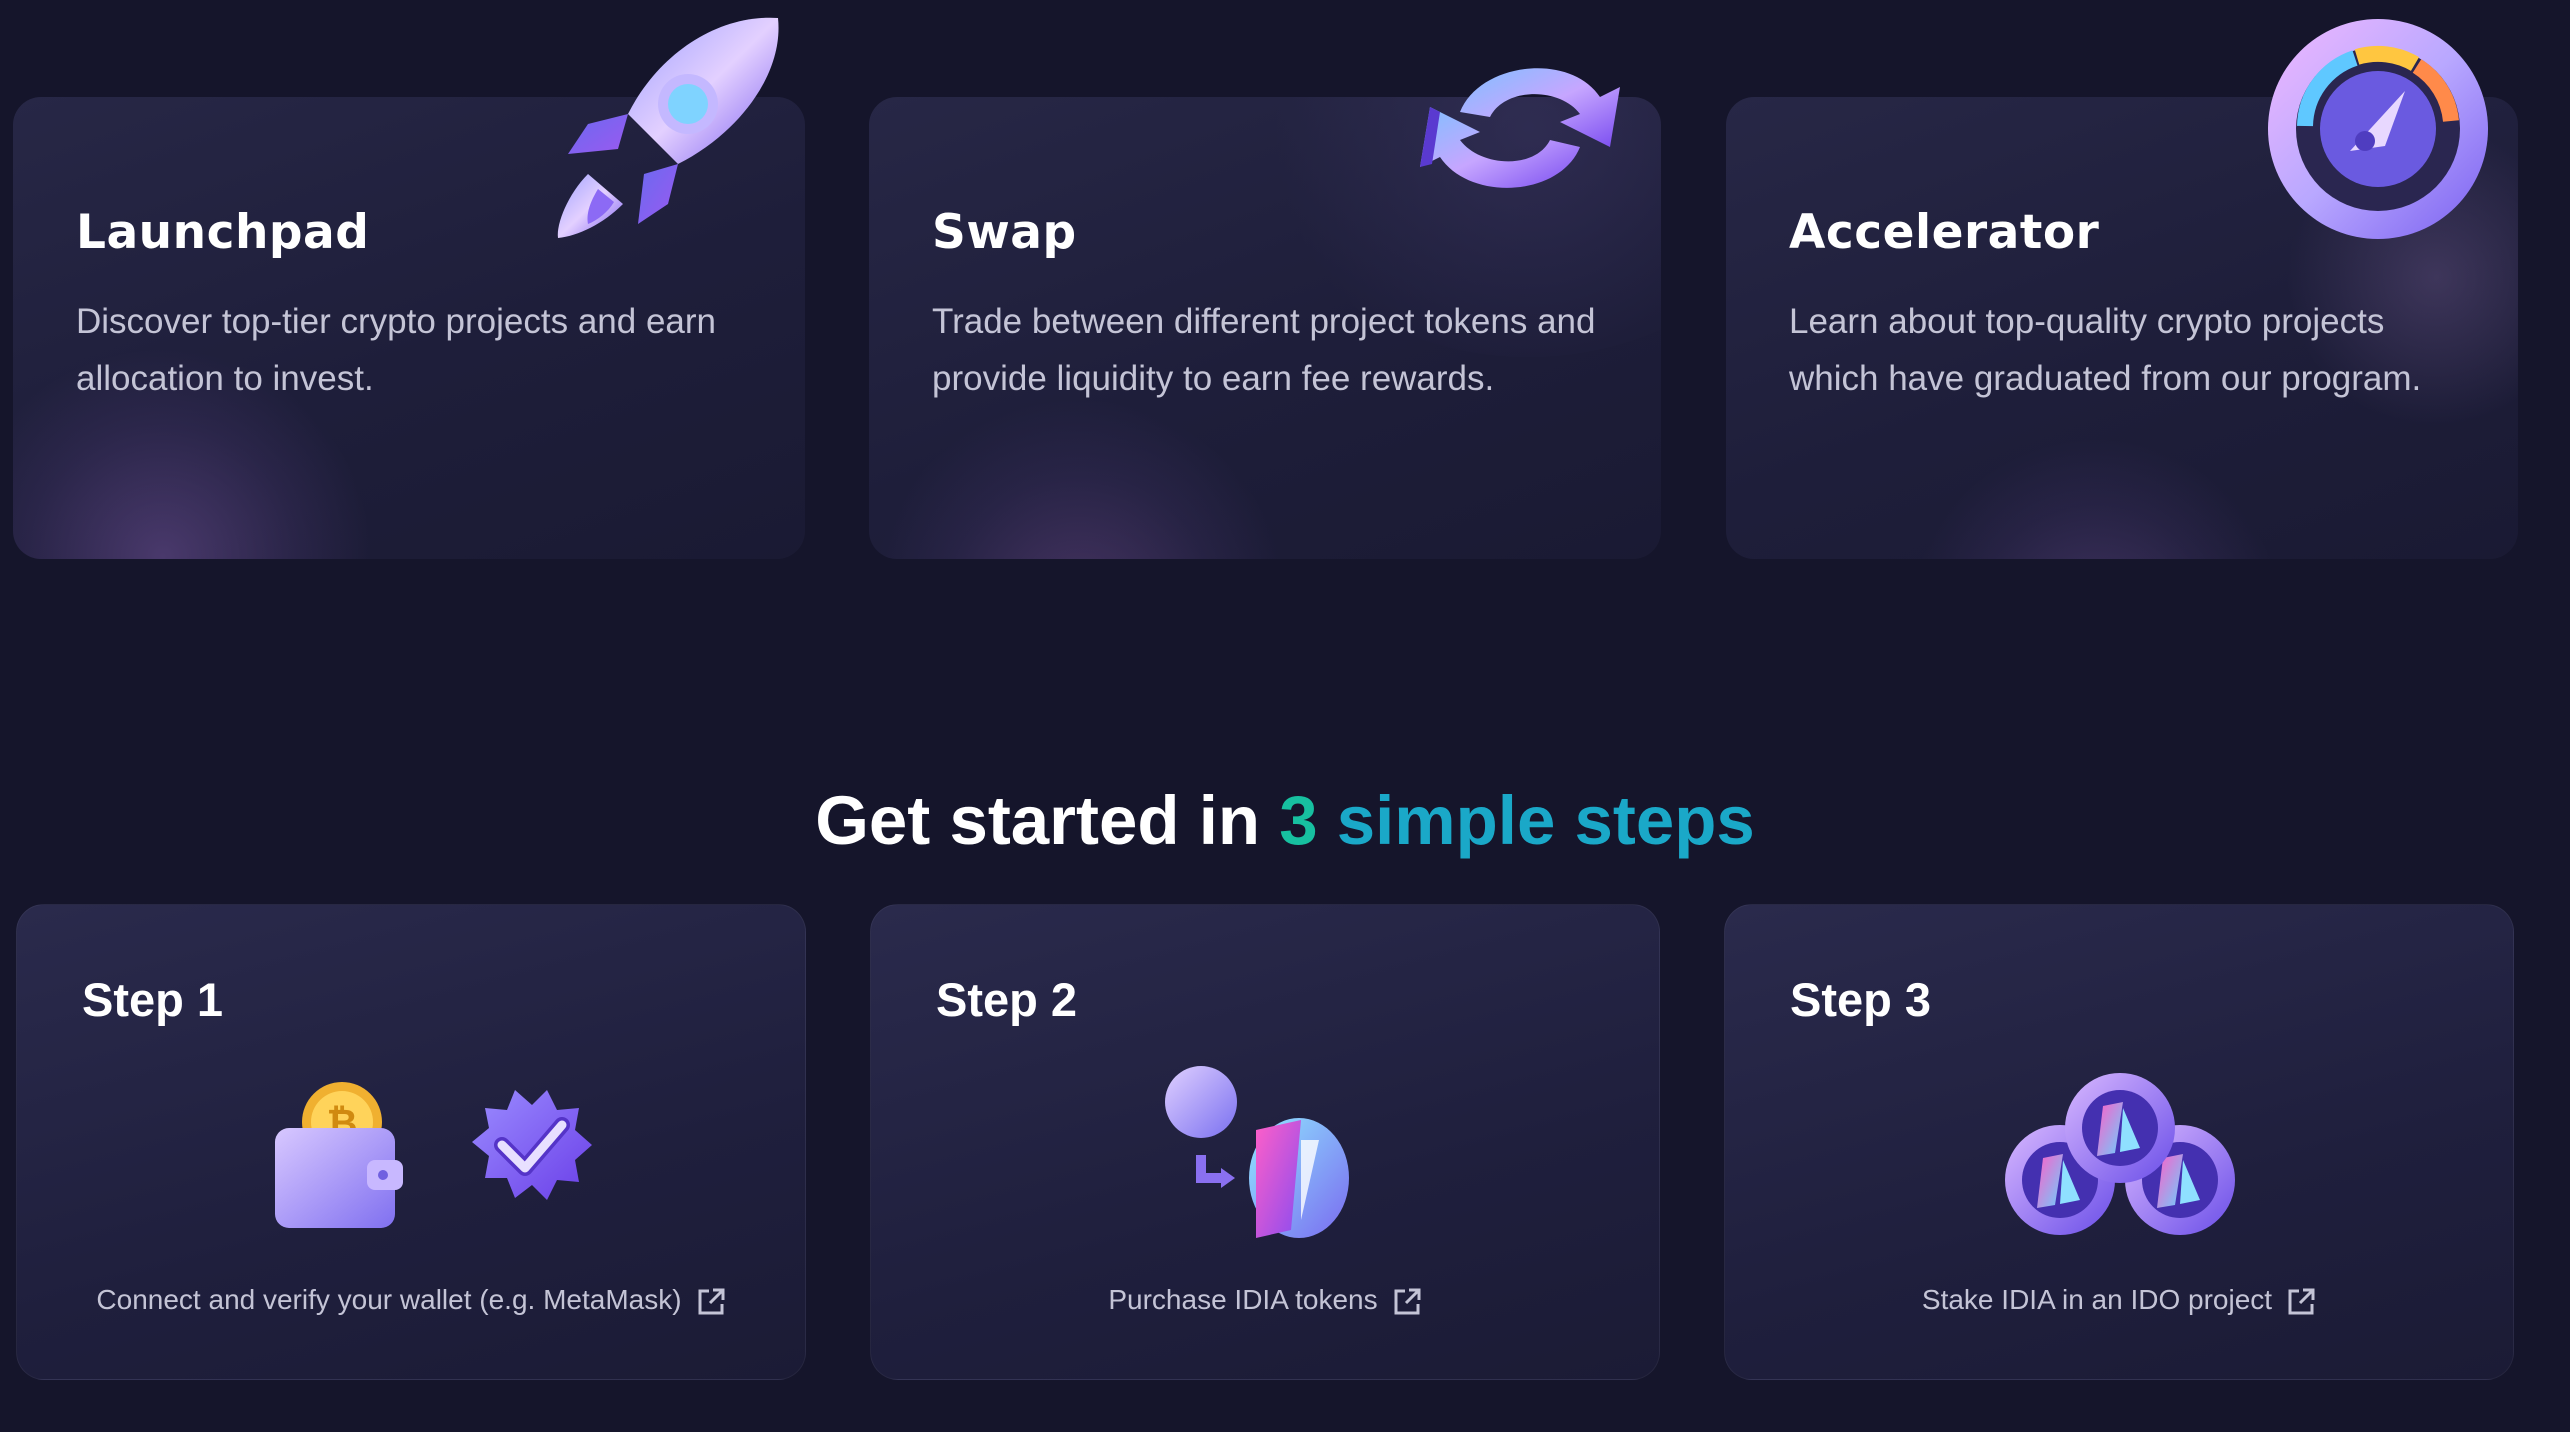 This screenshot has width=2570, height=1432. I want to click on swap-arrows-icon, so click(1520, 128).